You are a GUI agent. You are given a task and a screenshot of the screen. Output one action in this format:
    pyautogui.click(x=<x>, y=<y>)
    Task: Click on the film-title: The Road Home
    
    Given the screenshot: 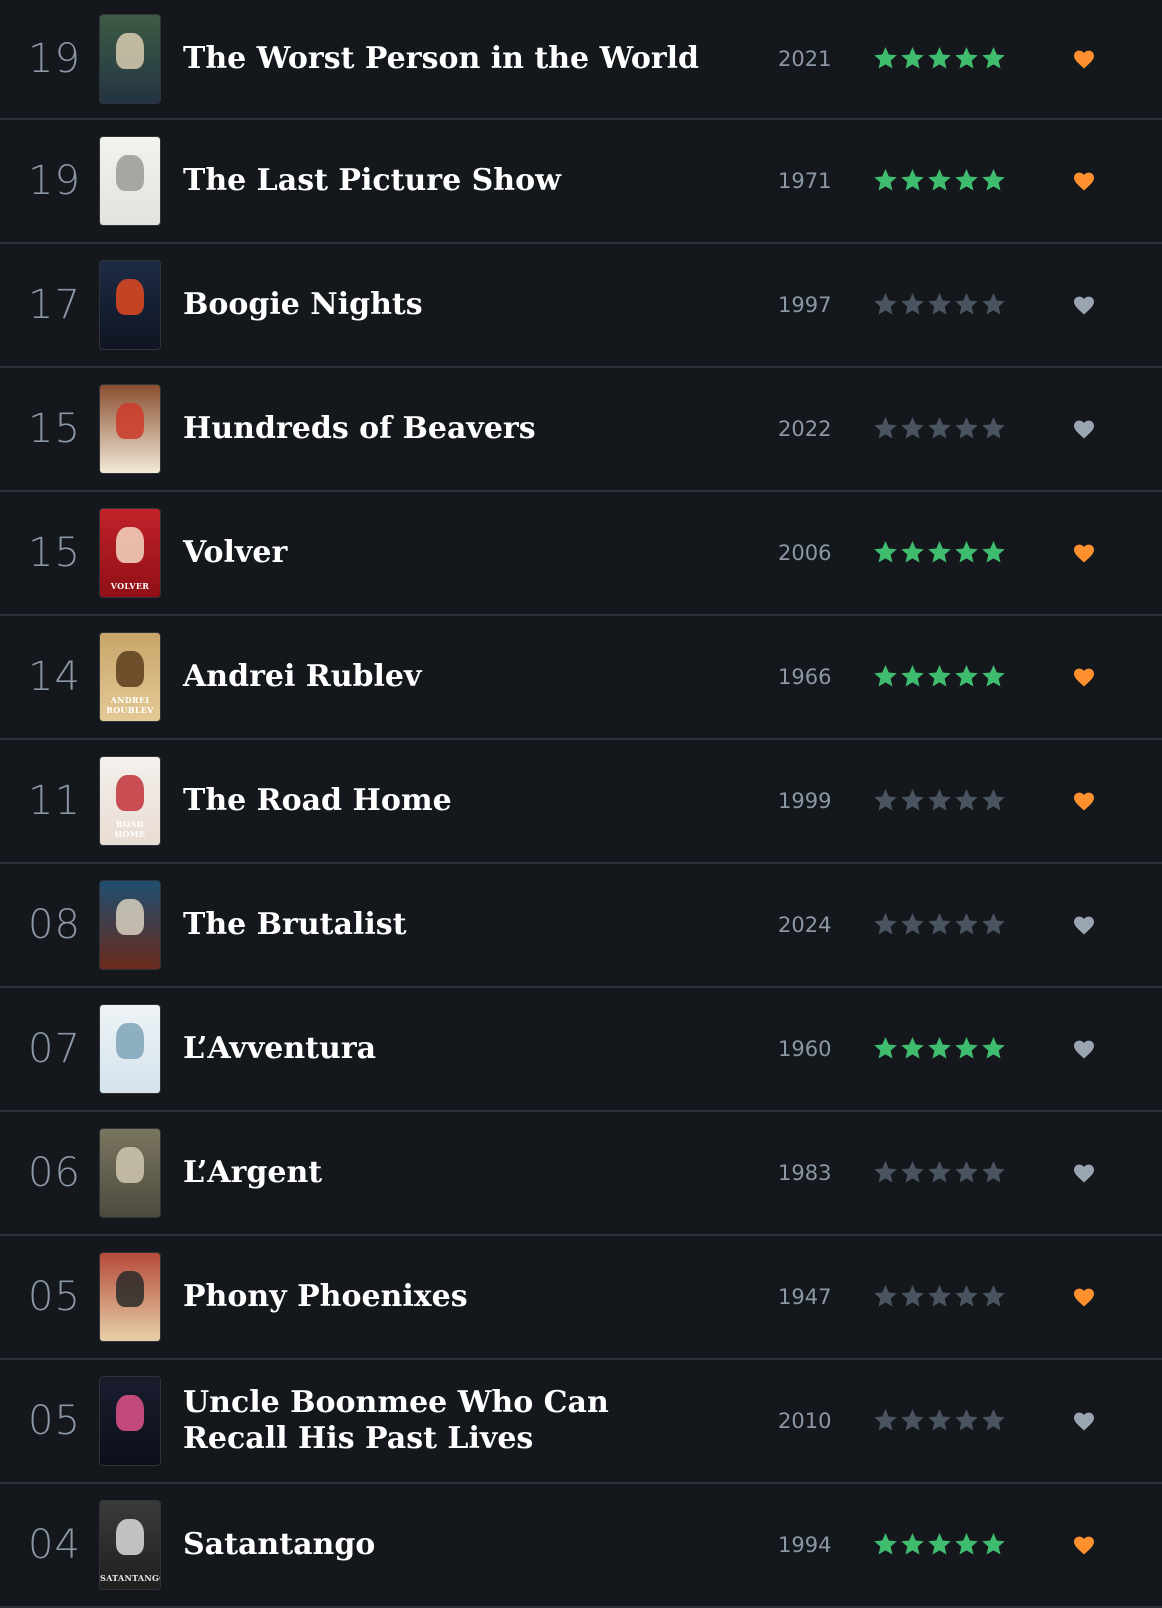 What is the action you would take?
    pyautogui.click(x=443, y=801)
    